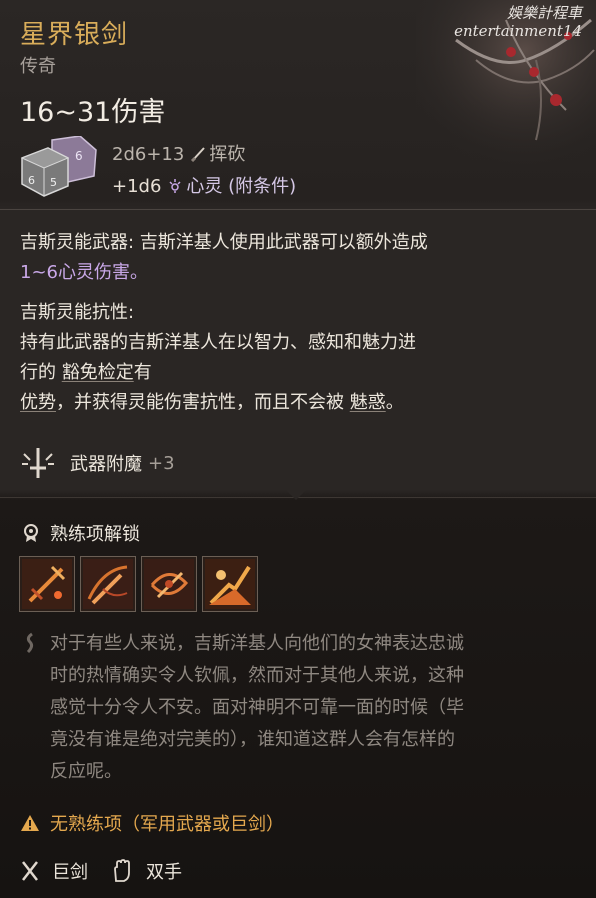  What do you see at coordinates (93, 112) in the screenshot?
I see `damage-range: 16~31伤害` at bounding box center [93, 112].